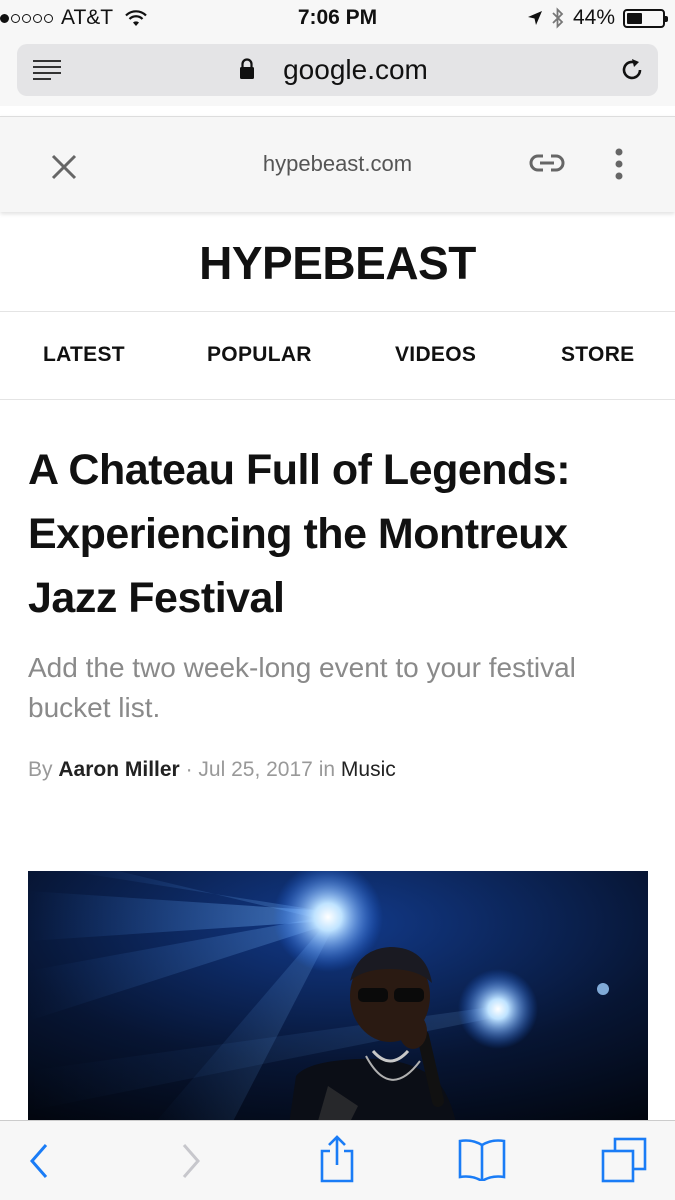  Describe the element at coordinates (624, 1160) in the screenshot. I see `tabs-icon` at that location.